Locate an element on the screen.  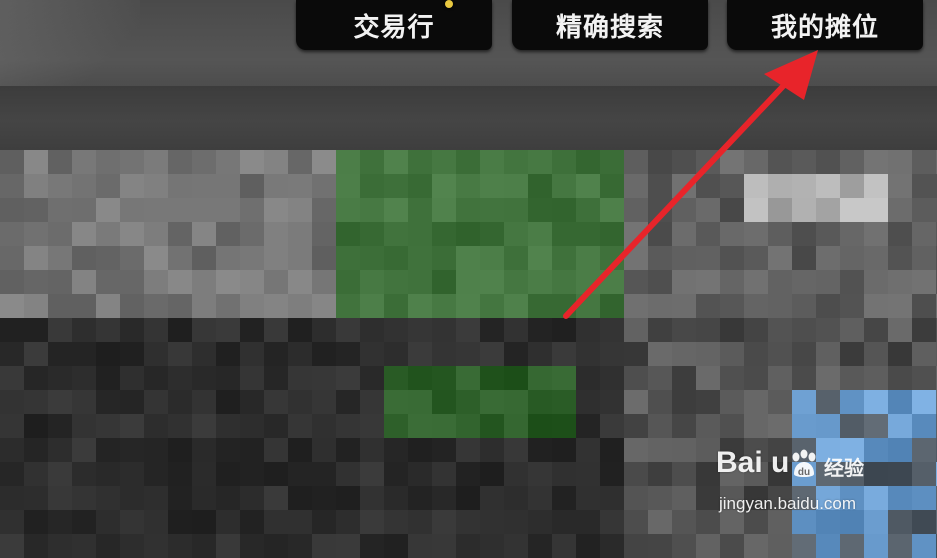
annotation-arrow-shaft is located at coordinates (676, 199).